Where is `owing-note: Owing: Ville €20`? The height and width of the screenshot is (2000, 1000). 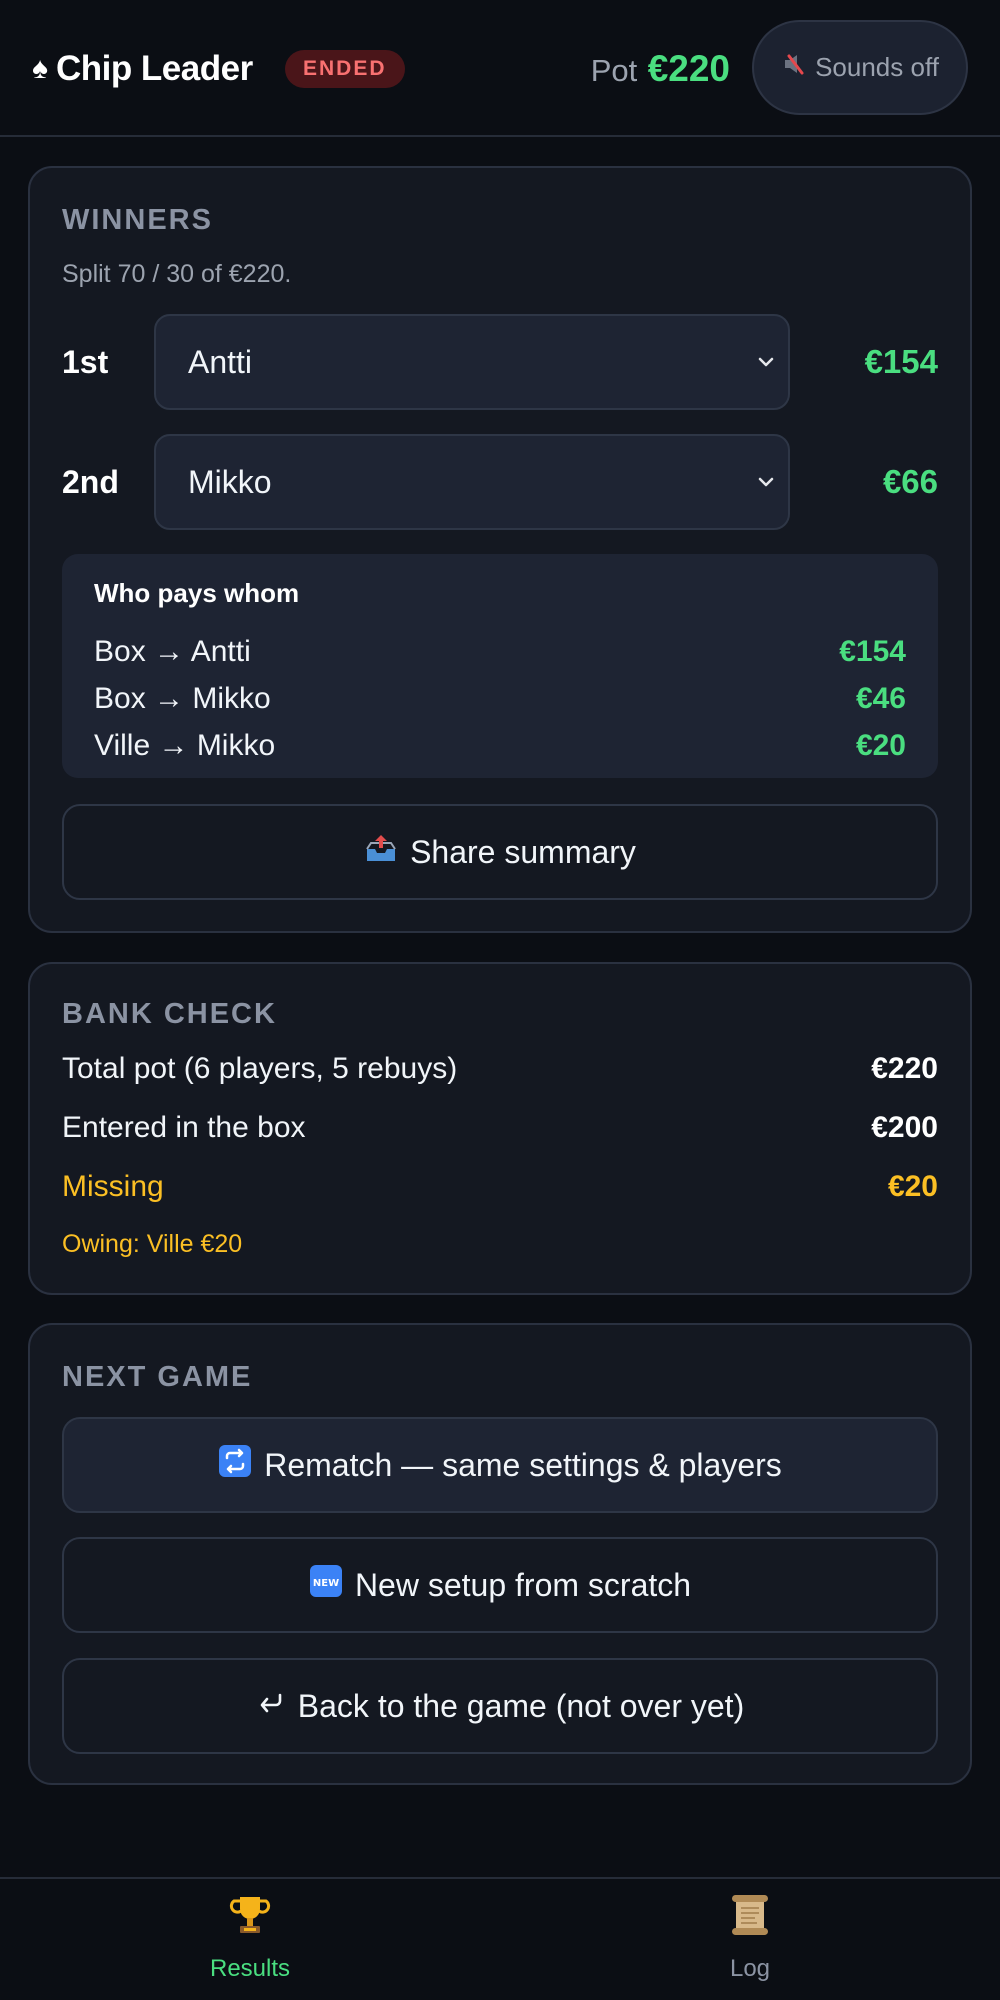 owing-note: Owing: Ville €20 is located at coordinates (152, 1244).